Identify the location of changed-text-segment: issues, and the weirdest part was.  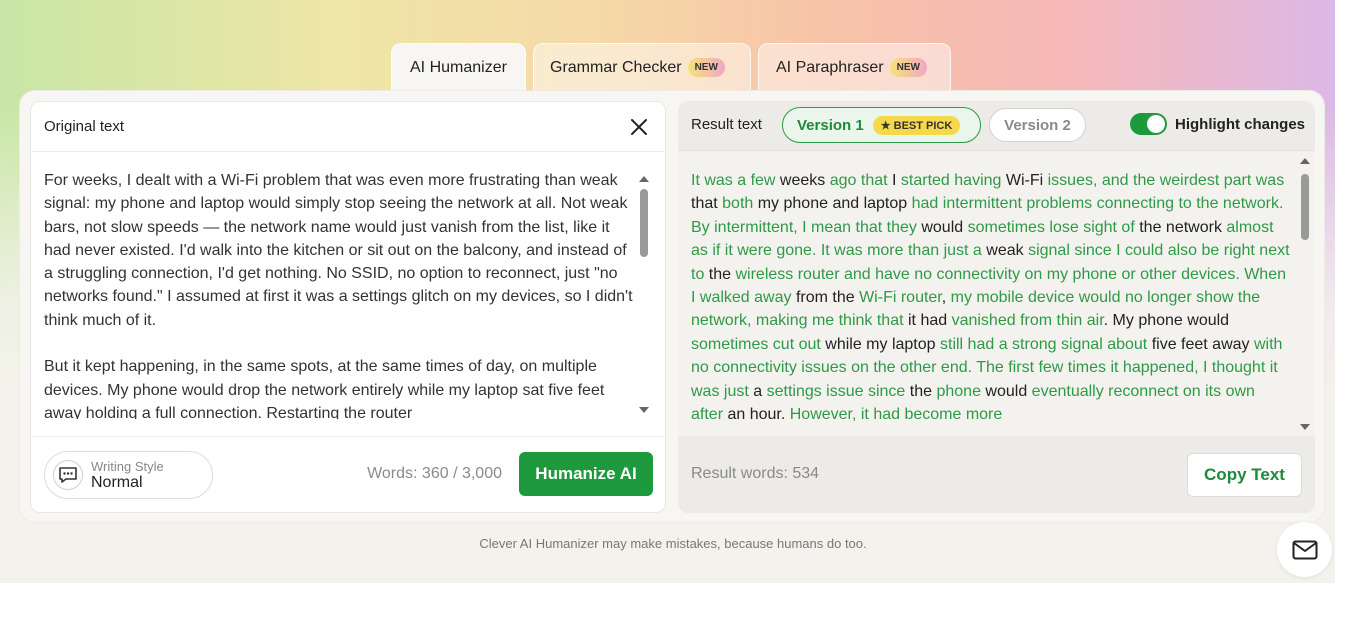
(1166, 180).